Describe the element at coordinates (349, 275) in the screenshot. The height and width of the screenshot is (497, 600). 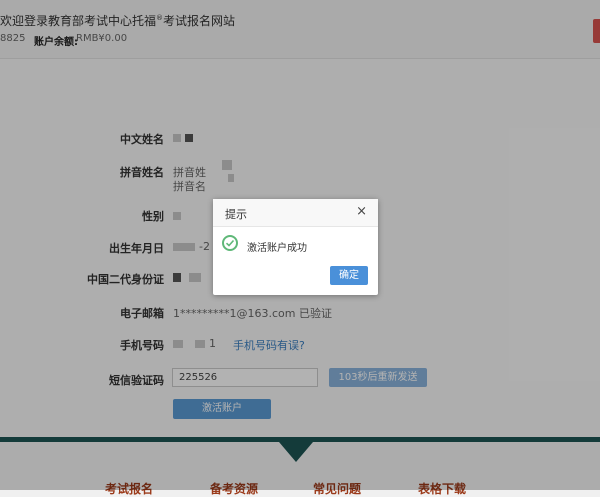
I see `confirm-button: 确定` at that location.